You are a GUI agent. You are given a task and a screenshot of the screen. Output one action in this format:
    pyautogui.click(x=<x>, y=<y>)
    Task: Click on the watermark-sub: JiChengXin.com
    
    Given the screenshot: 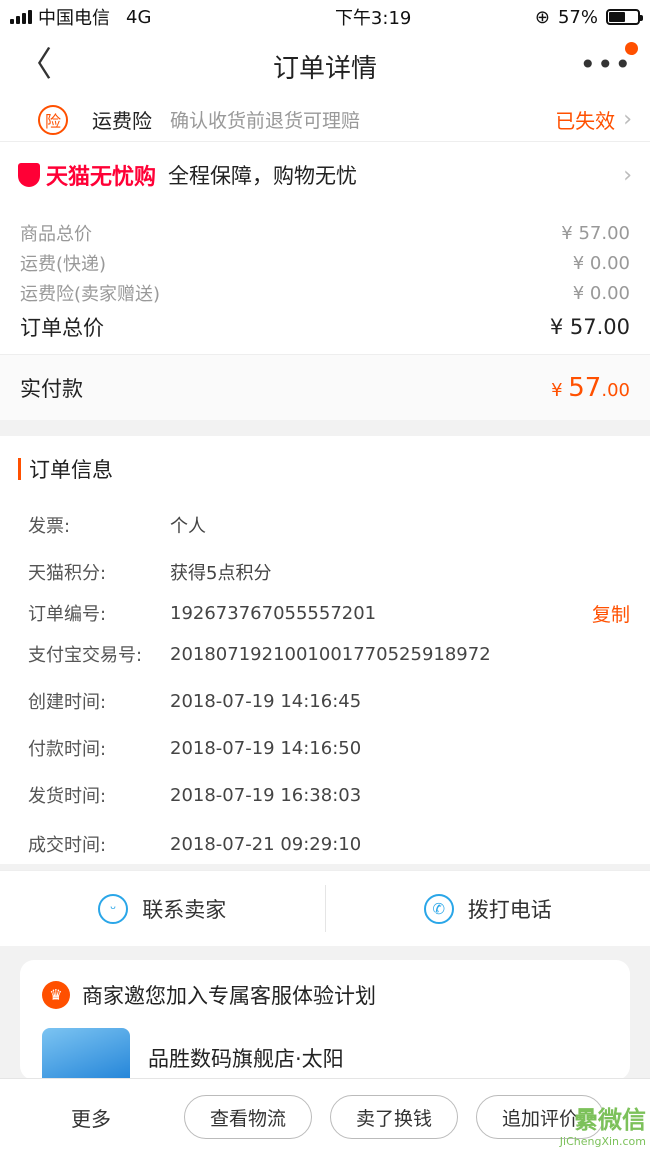 What is the action you would take?
    pyautogui.click(x=602, y=1141)
    